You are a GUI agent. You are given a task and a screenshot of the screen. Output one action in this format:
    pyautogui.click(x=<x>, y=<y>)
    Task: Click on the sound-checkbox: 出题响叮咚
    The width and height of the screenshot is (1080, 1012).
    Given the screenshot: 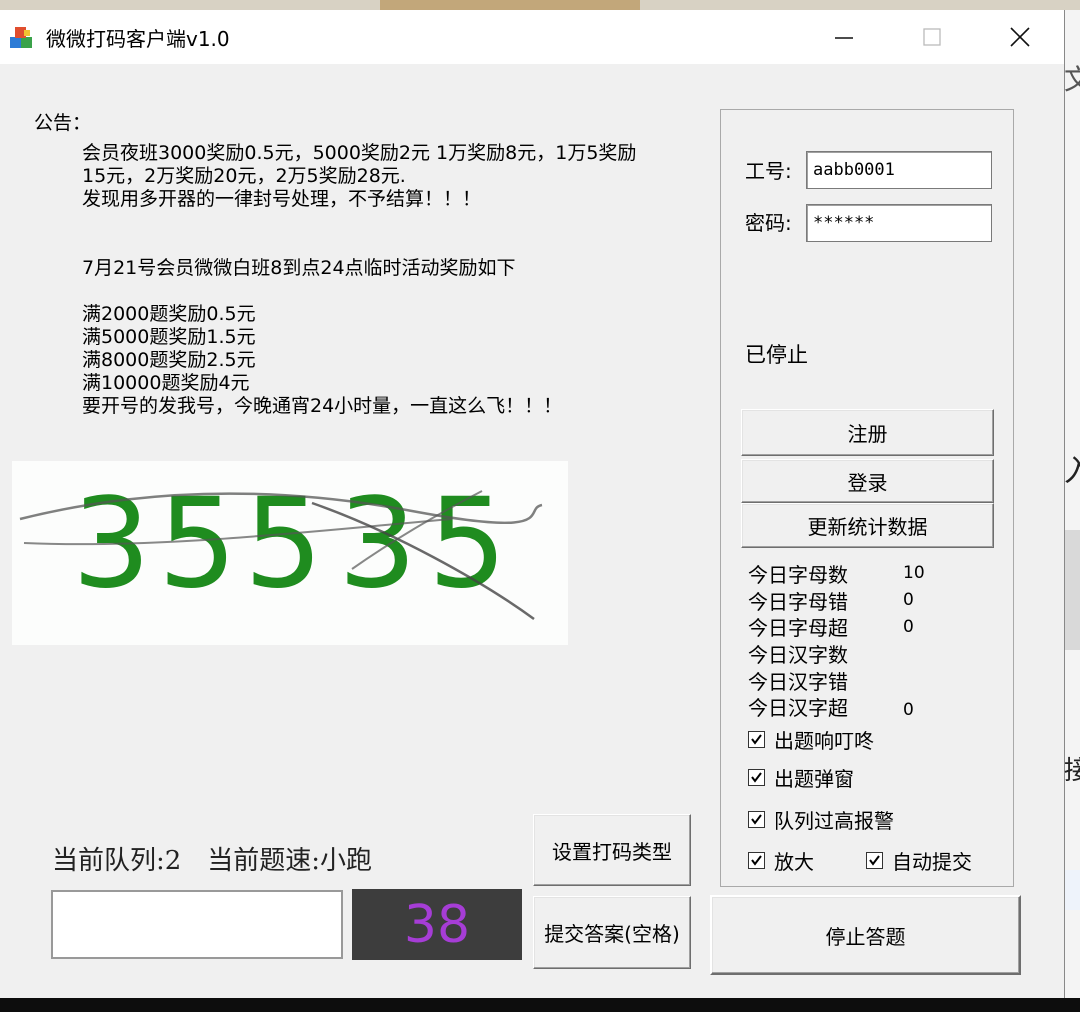 What is the action you would take?
    pyautogui.click(x=811, y=739)
    